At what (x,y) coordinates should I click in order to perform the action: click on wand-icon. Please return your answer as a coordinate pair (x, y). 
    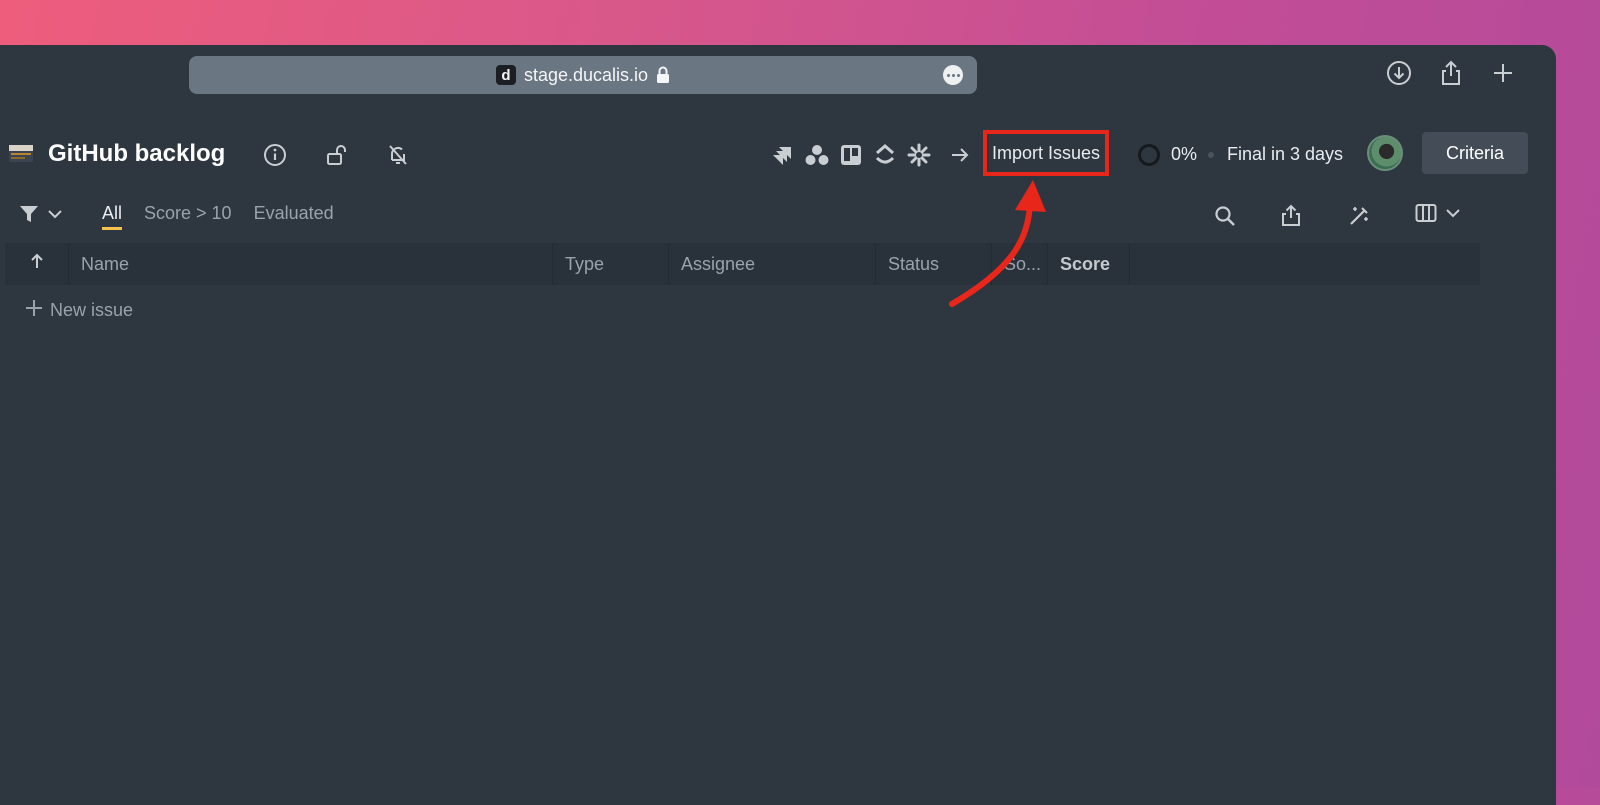
    Looking at the image, I should click on (1359, 216).